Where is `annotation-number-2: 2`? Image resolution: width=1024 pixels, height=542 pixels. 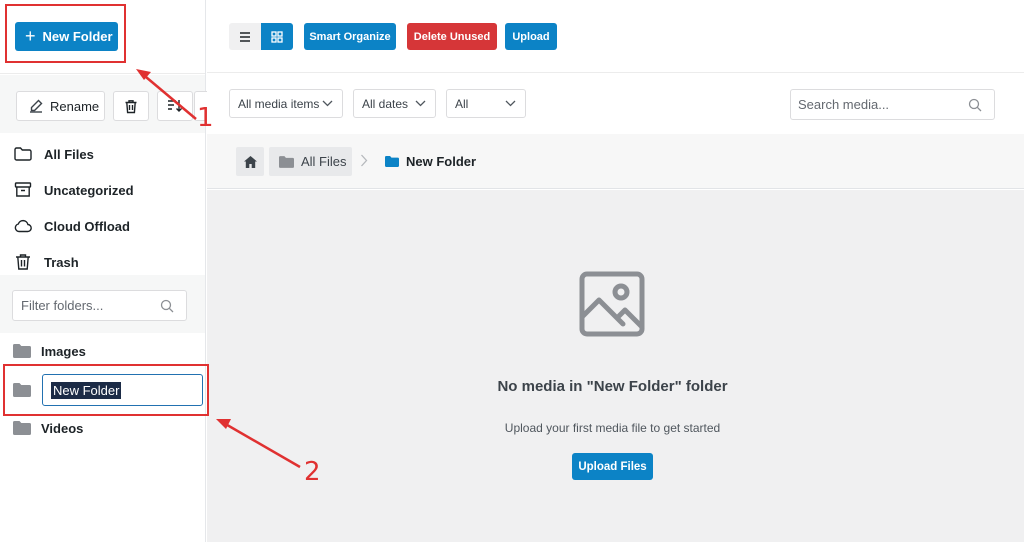 annotation-number-2: 2 is located at coordinates (312, 472).